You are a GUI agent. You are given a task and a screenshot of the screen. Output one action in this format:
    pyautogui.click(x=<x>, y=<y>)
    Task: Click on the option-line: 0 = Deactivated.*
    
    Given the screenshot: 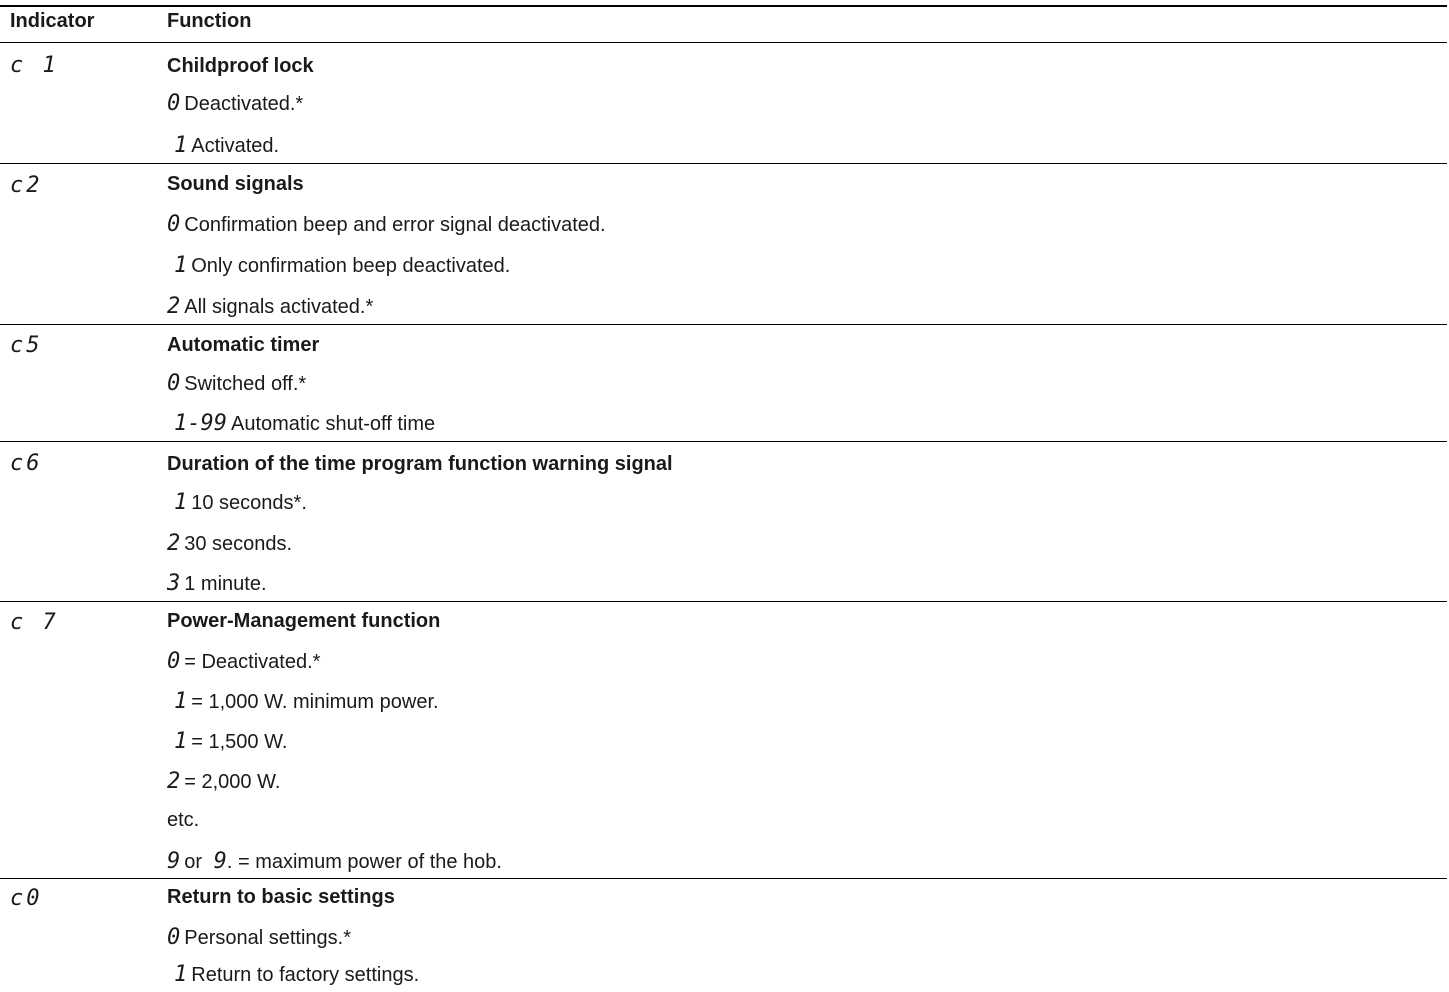 What is the action you would take?
    pyautogui.click(x=243, y=661)
    